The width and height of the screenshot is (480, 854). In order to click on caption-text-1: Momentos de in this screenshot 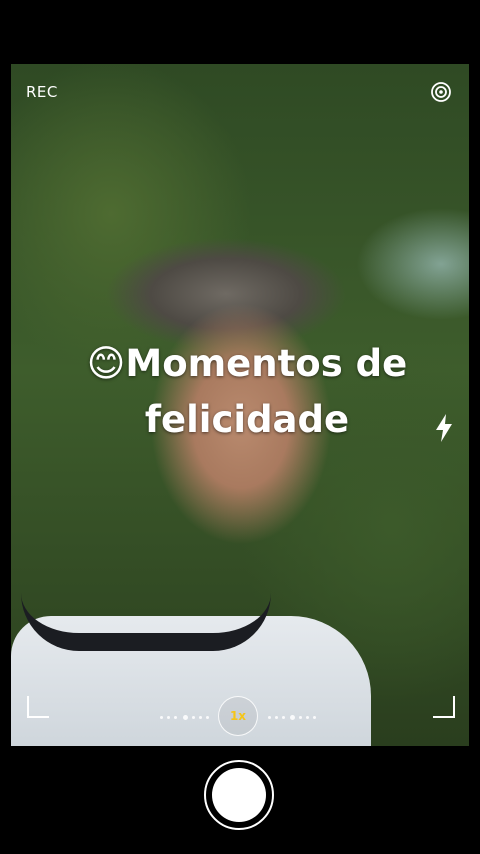, I will do `click(266, 363)`.